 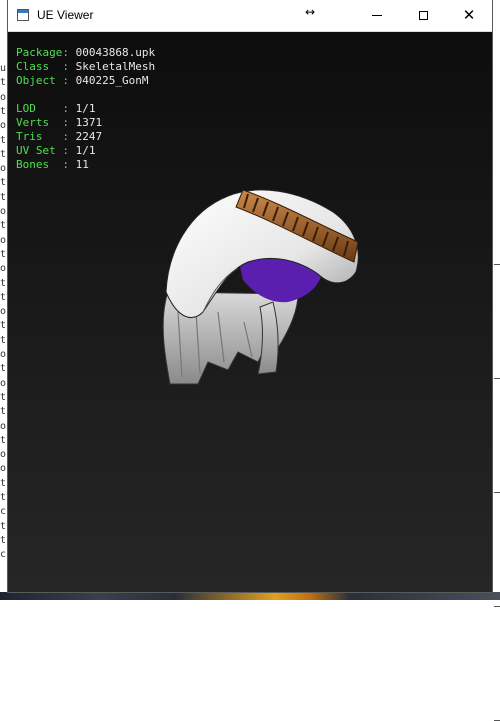 I want to click on maximize-icon, so click(x=423, y=15).